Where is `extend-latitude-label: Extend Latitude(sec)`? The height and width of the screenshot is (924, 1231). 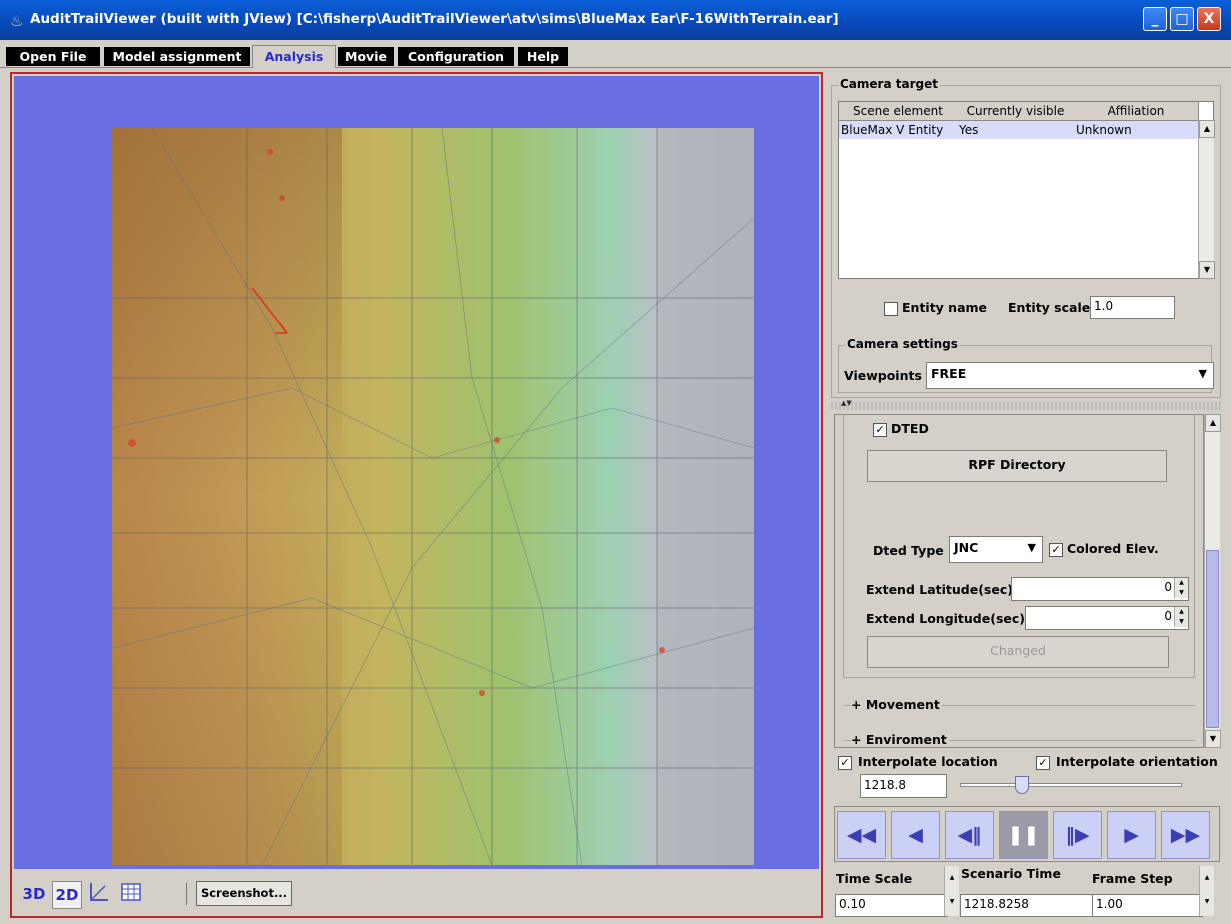
extend-latitude-label: Extend Latitude(sec) is located at coordinates (939, 589).